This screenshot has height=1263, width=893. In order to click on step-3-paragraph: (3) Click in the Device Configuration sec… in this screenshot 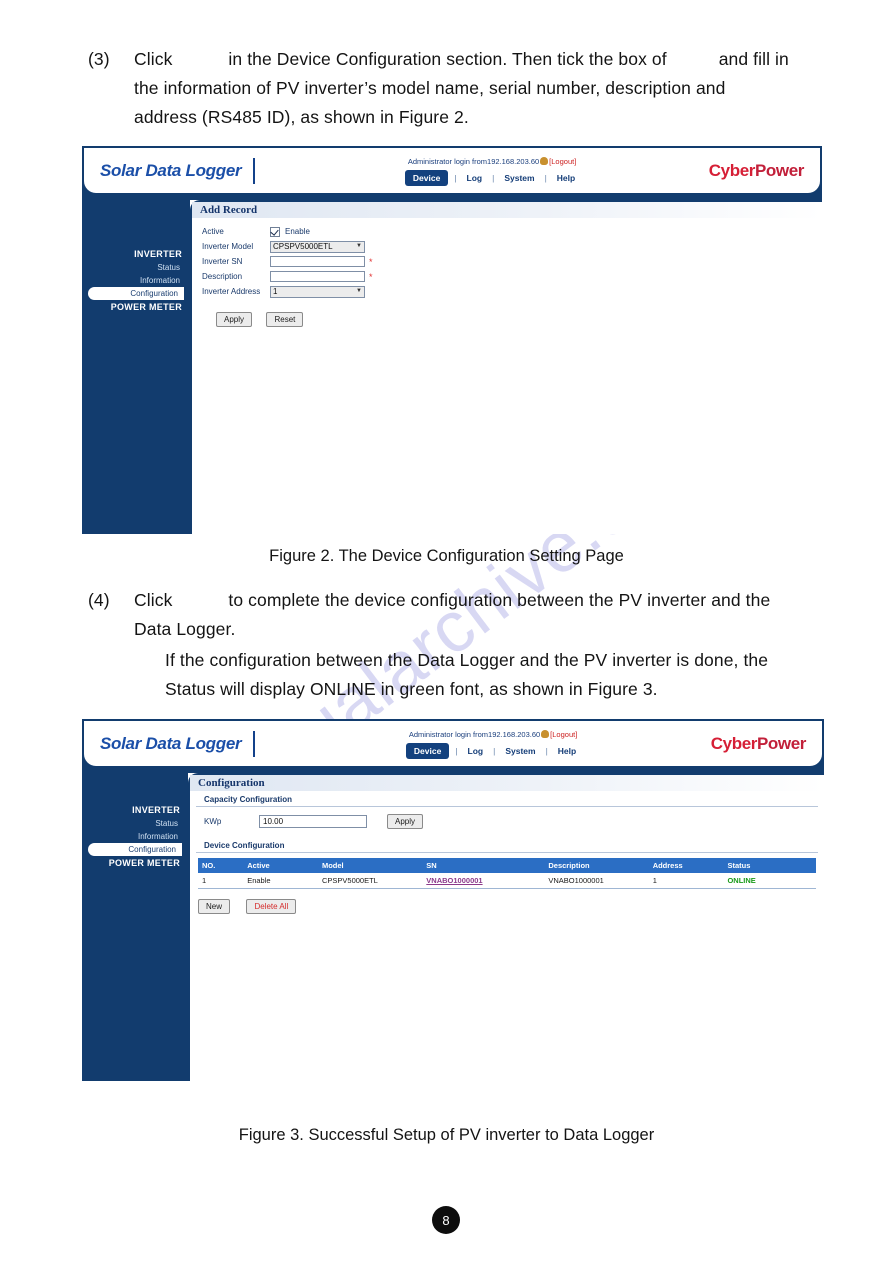, I will do `click(473, 88)`.